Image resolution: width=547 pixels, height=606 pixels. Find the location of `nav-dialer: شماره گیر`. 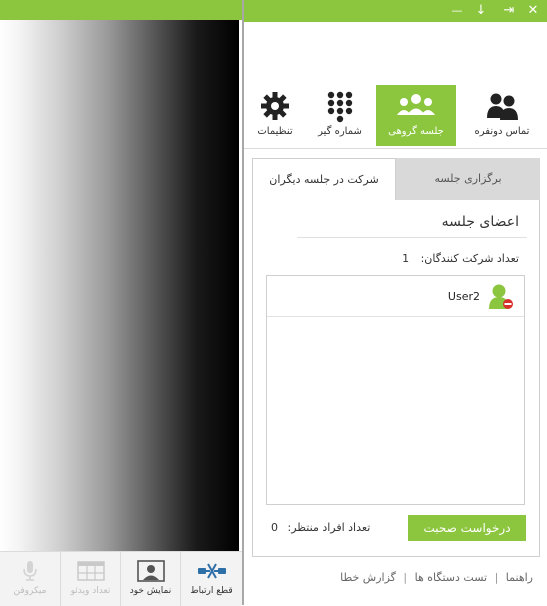

nav-dialer: شماره گیر is located at coordinates (340, 115).